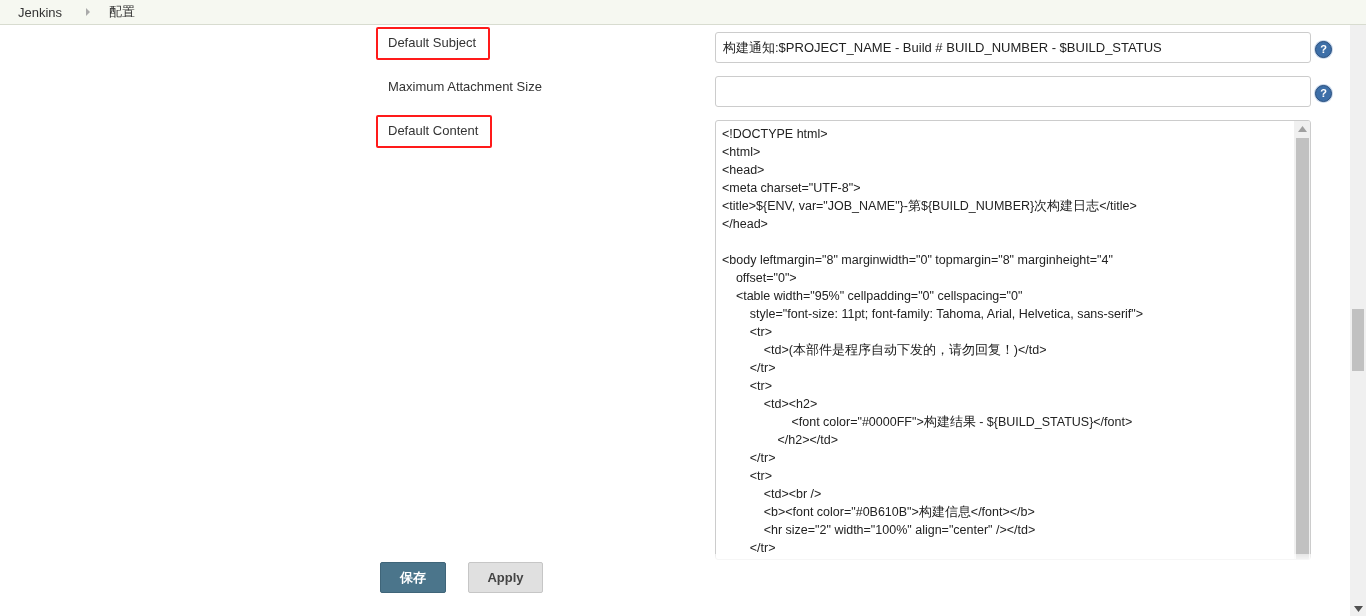 This screenshot has height=616, width=1366. I want to click on breadcrumb-link: Jenkins, so click(40, 12).